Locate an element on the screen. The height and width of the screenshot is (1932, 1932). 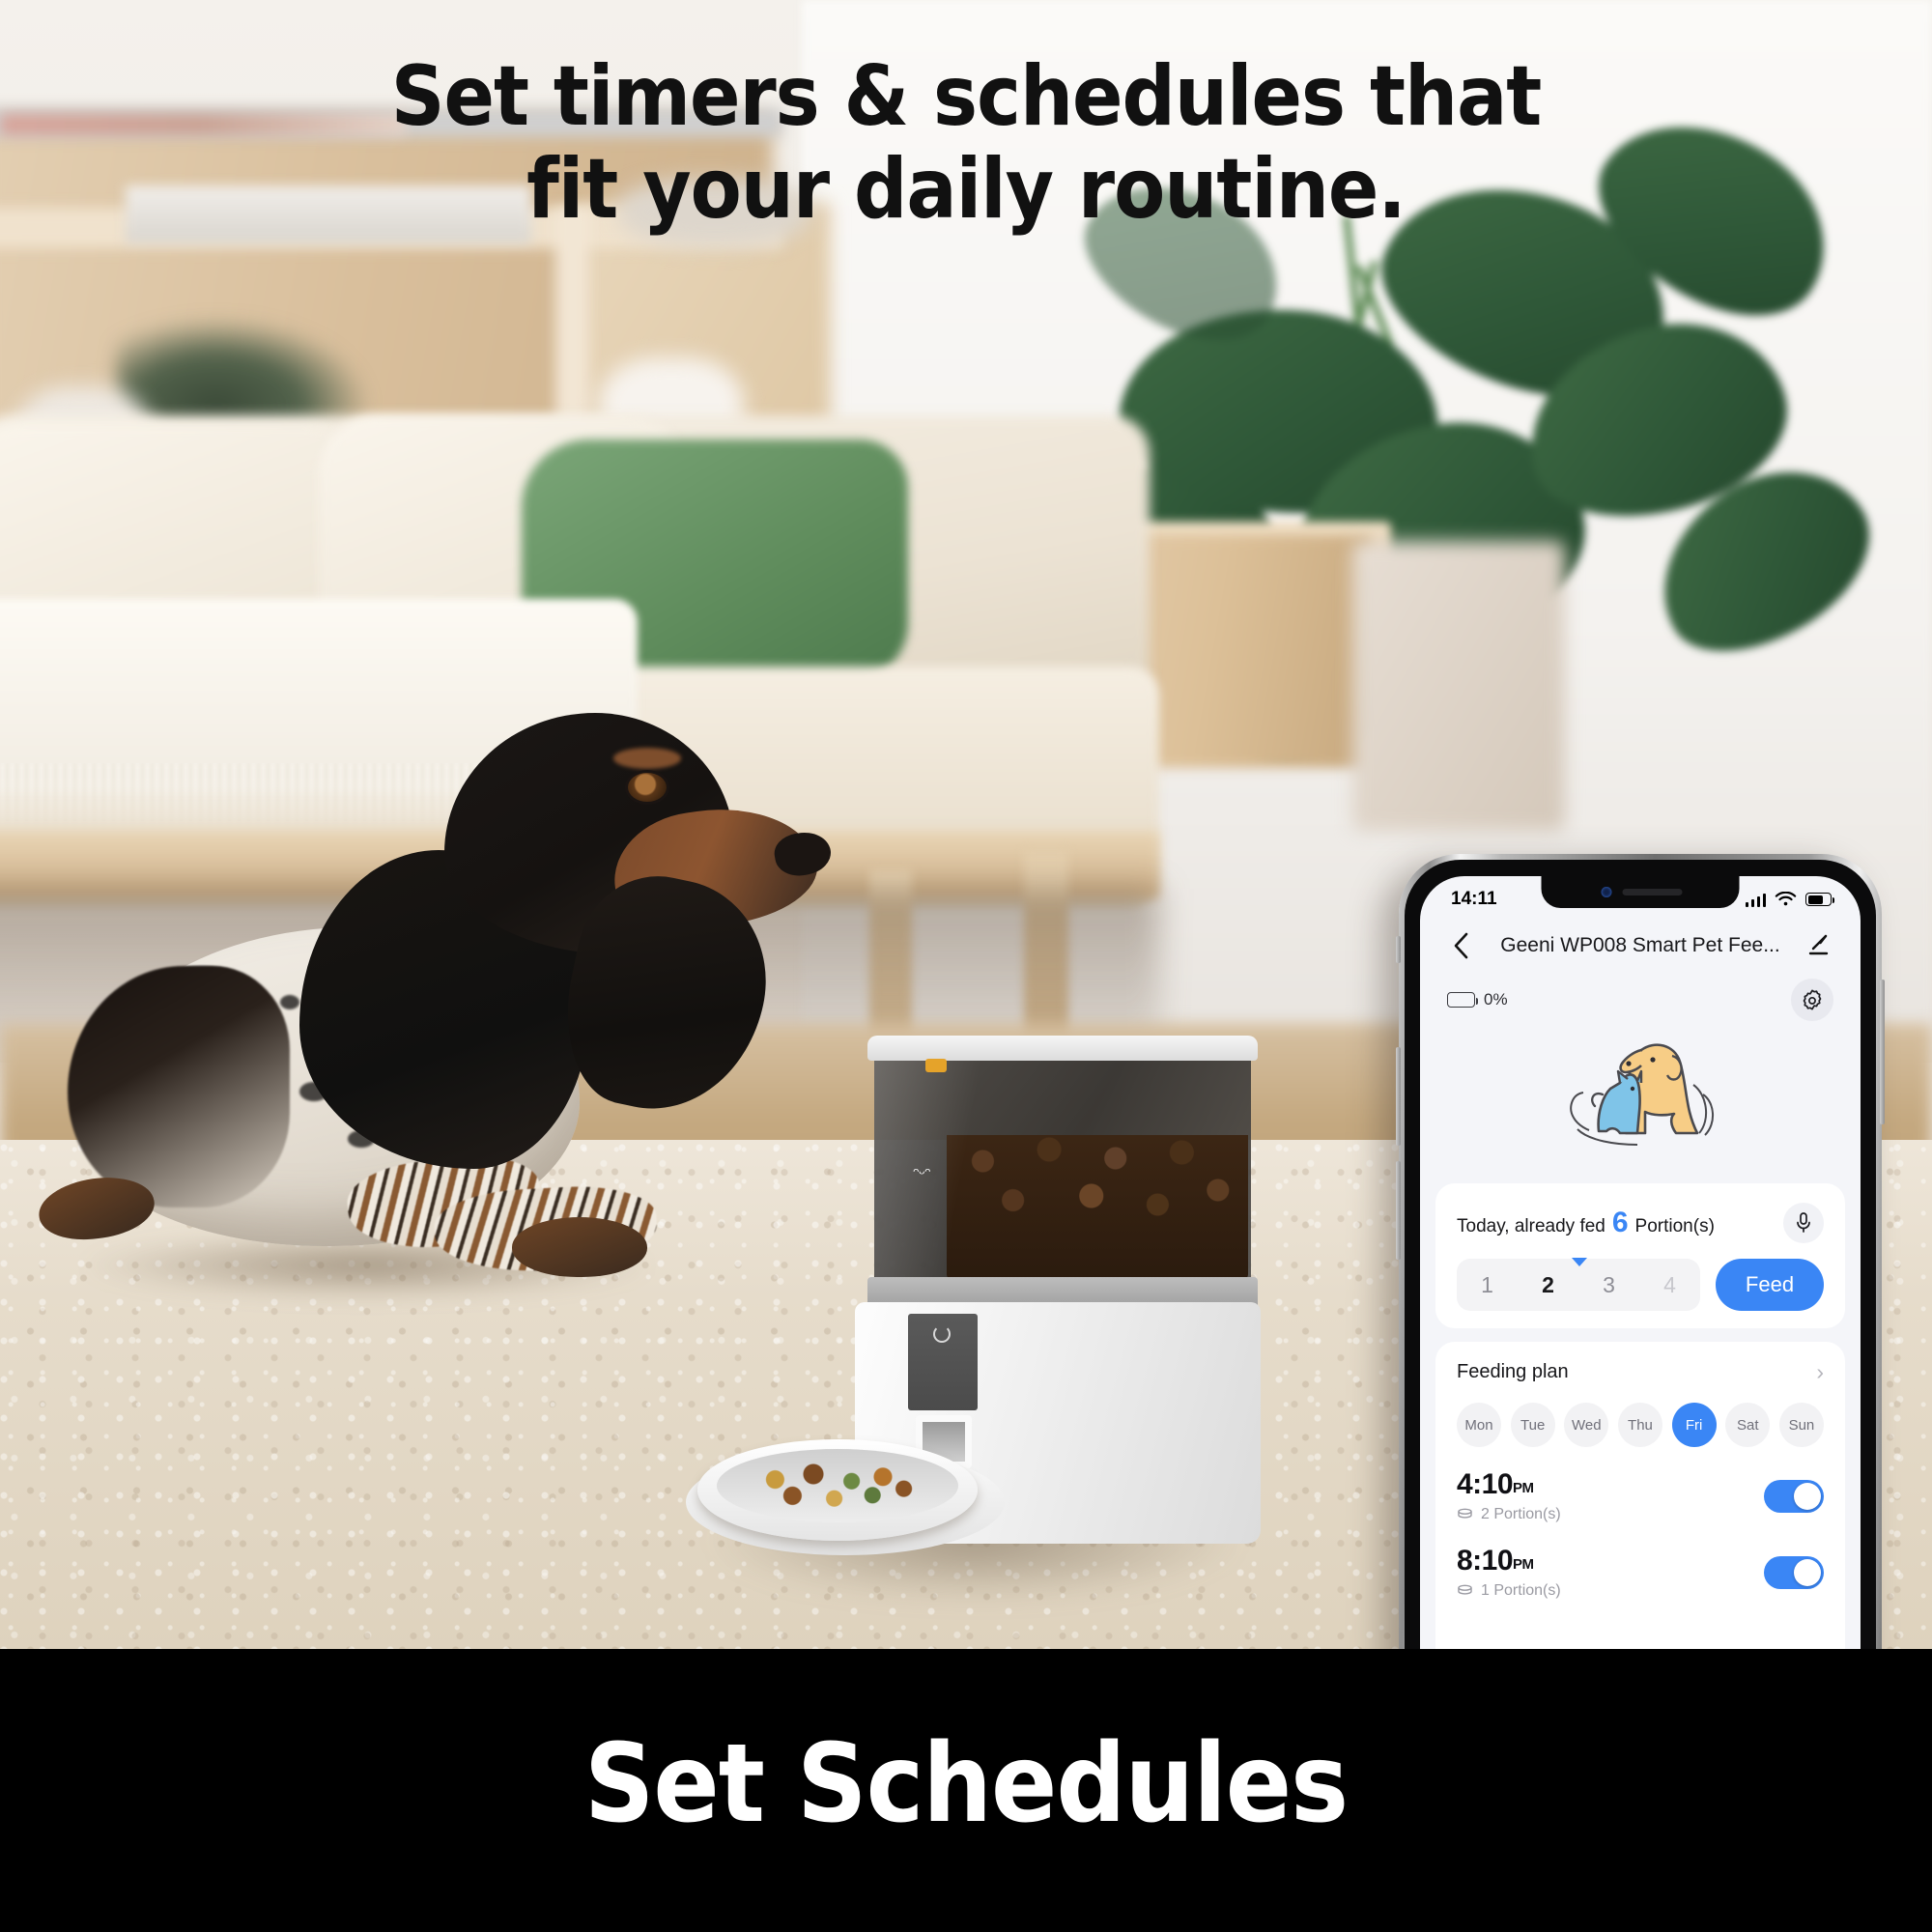
hopper-lid is located at coordinates (1062, 1048).